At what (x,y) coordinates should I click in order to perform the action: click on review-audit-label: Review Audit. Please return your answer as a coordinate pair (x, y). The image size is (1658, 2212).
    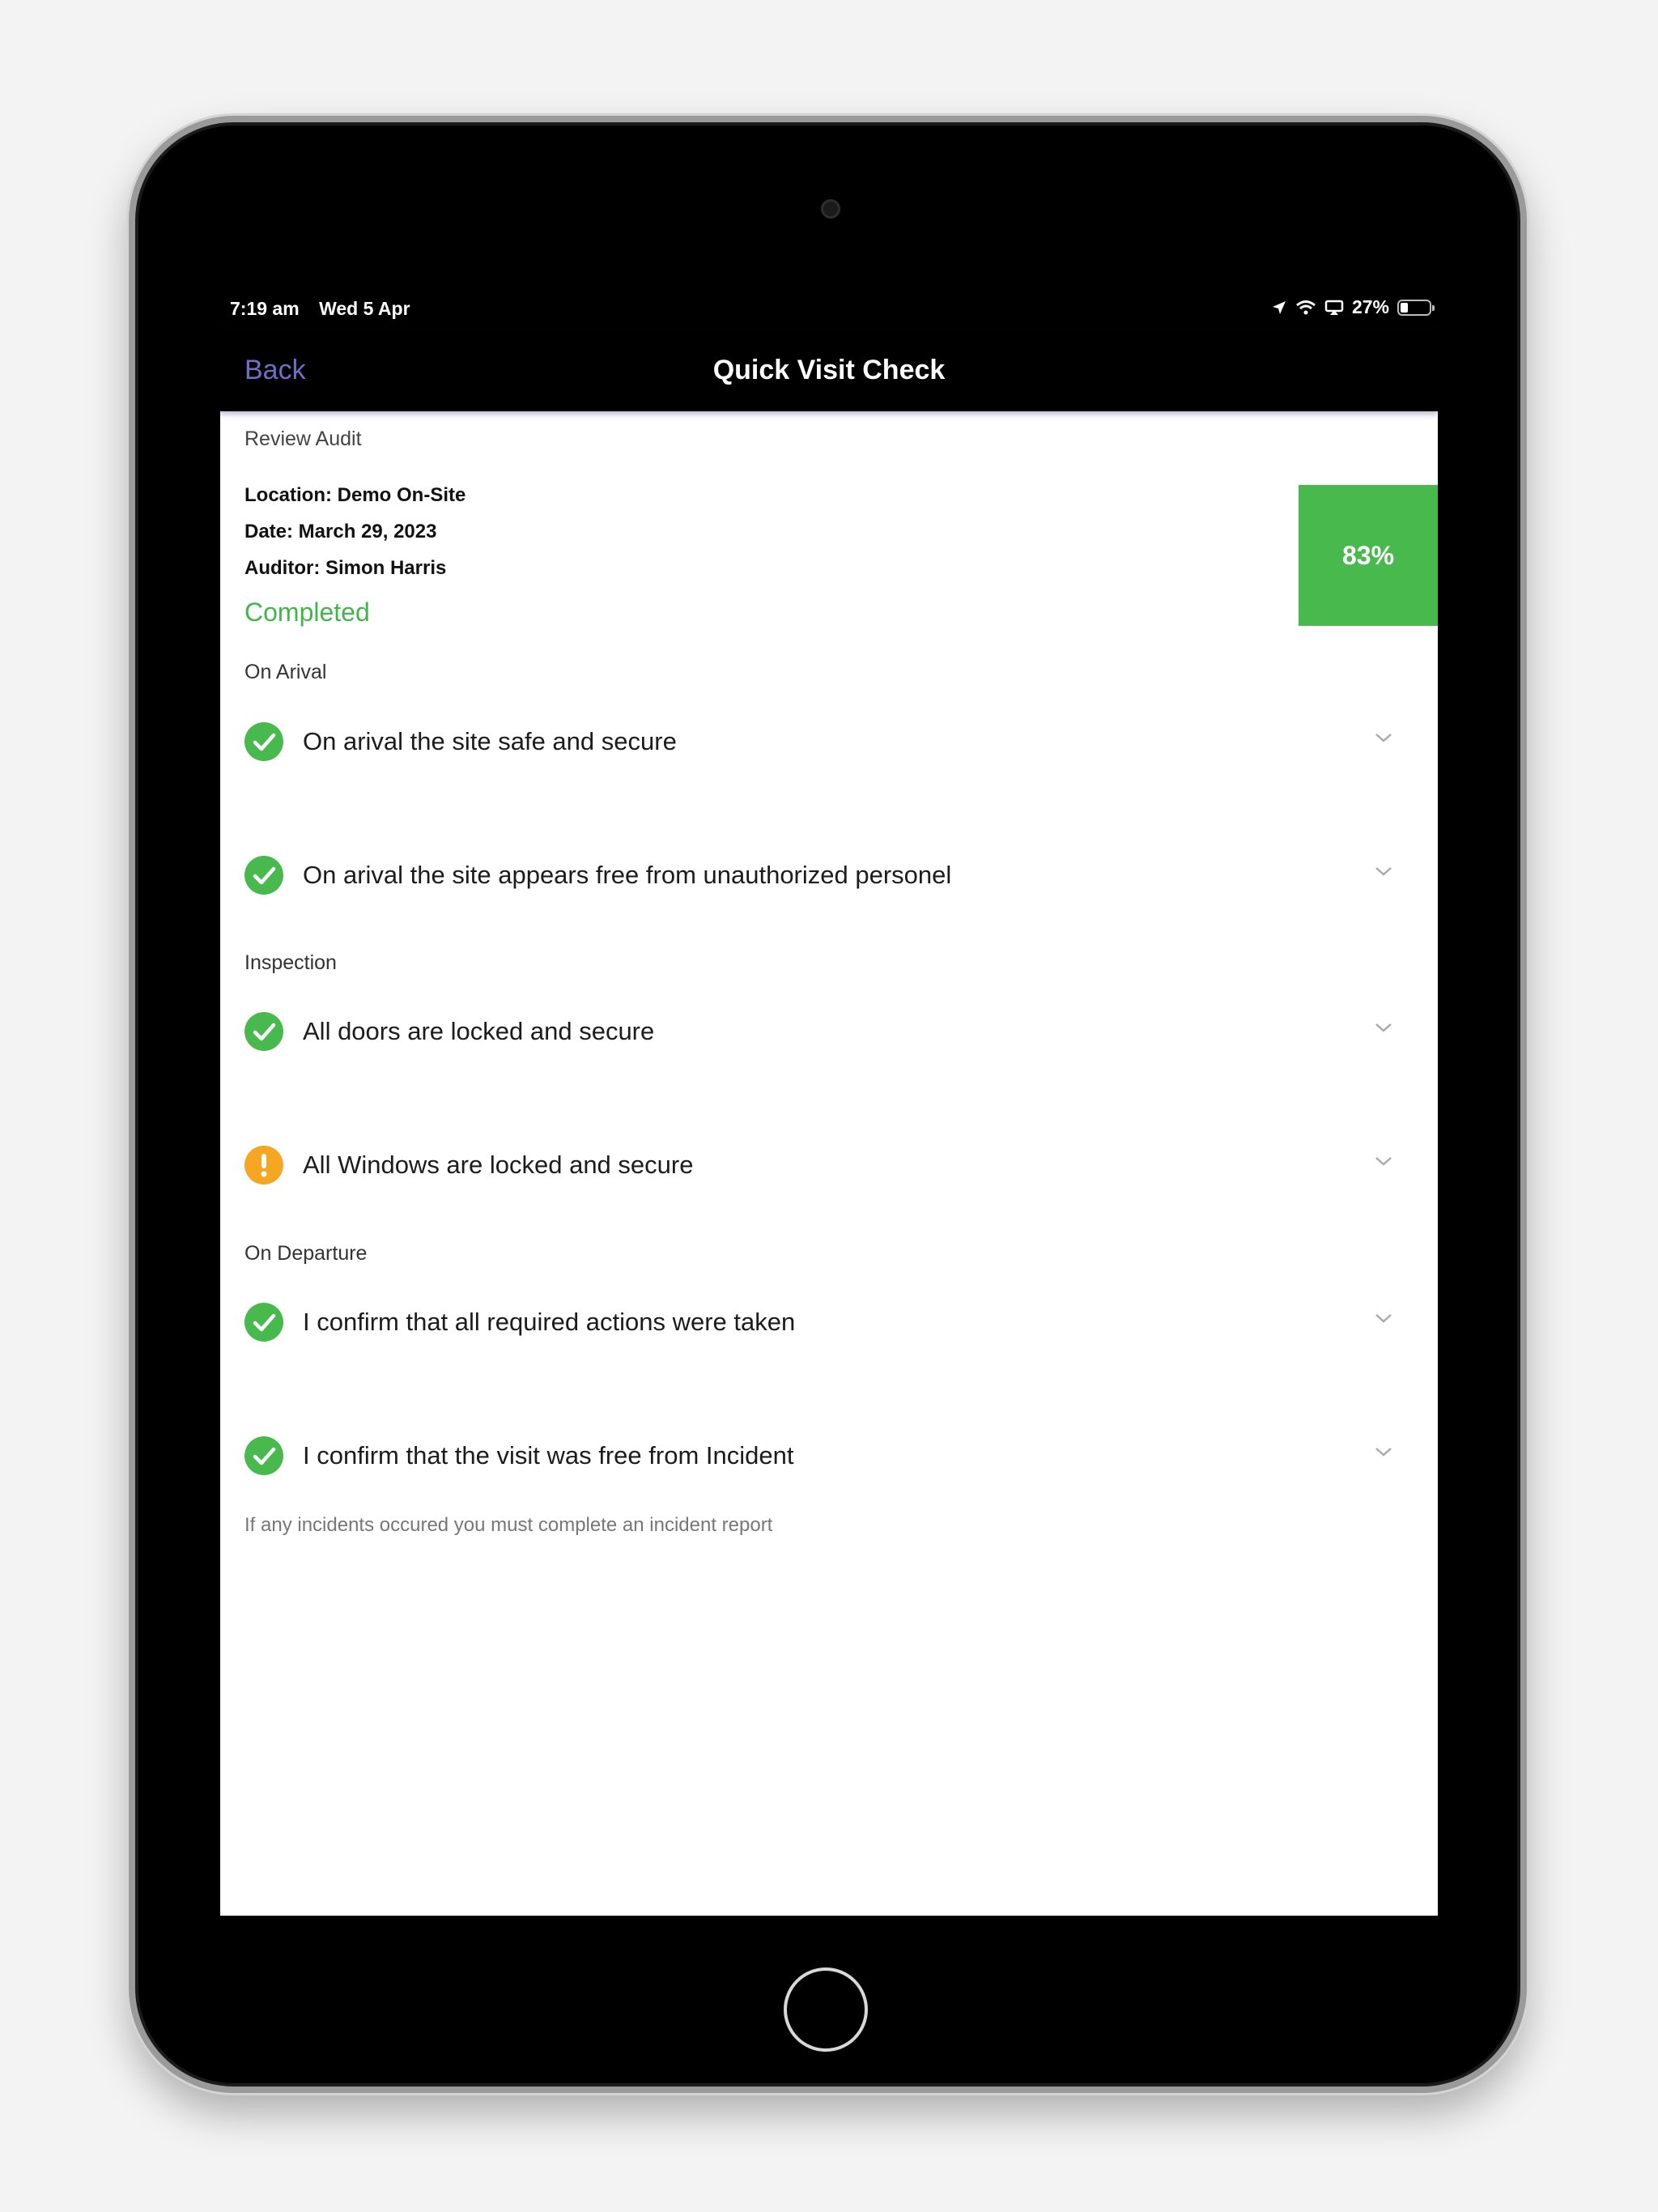
    Looking at the image, I should click on (303, 439).